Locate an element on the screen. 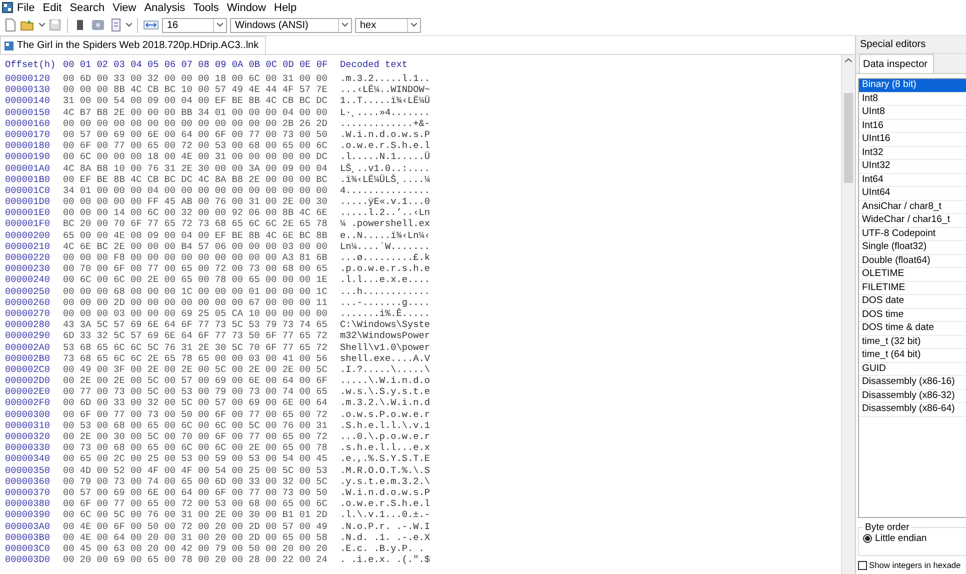 This screenshot has height=574, width=966. offset-cell-text: 000002B0 is located at coordinates (28, 358).